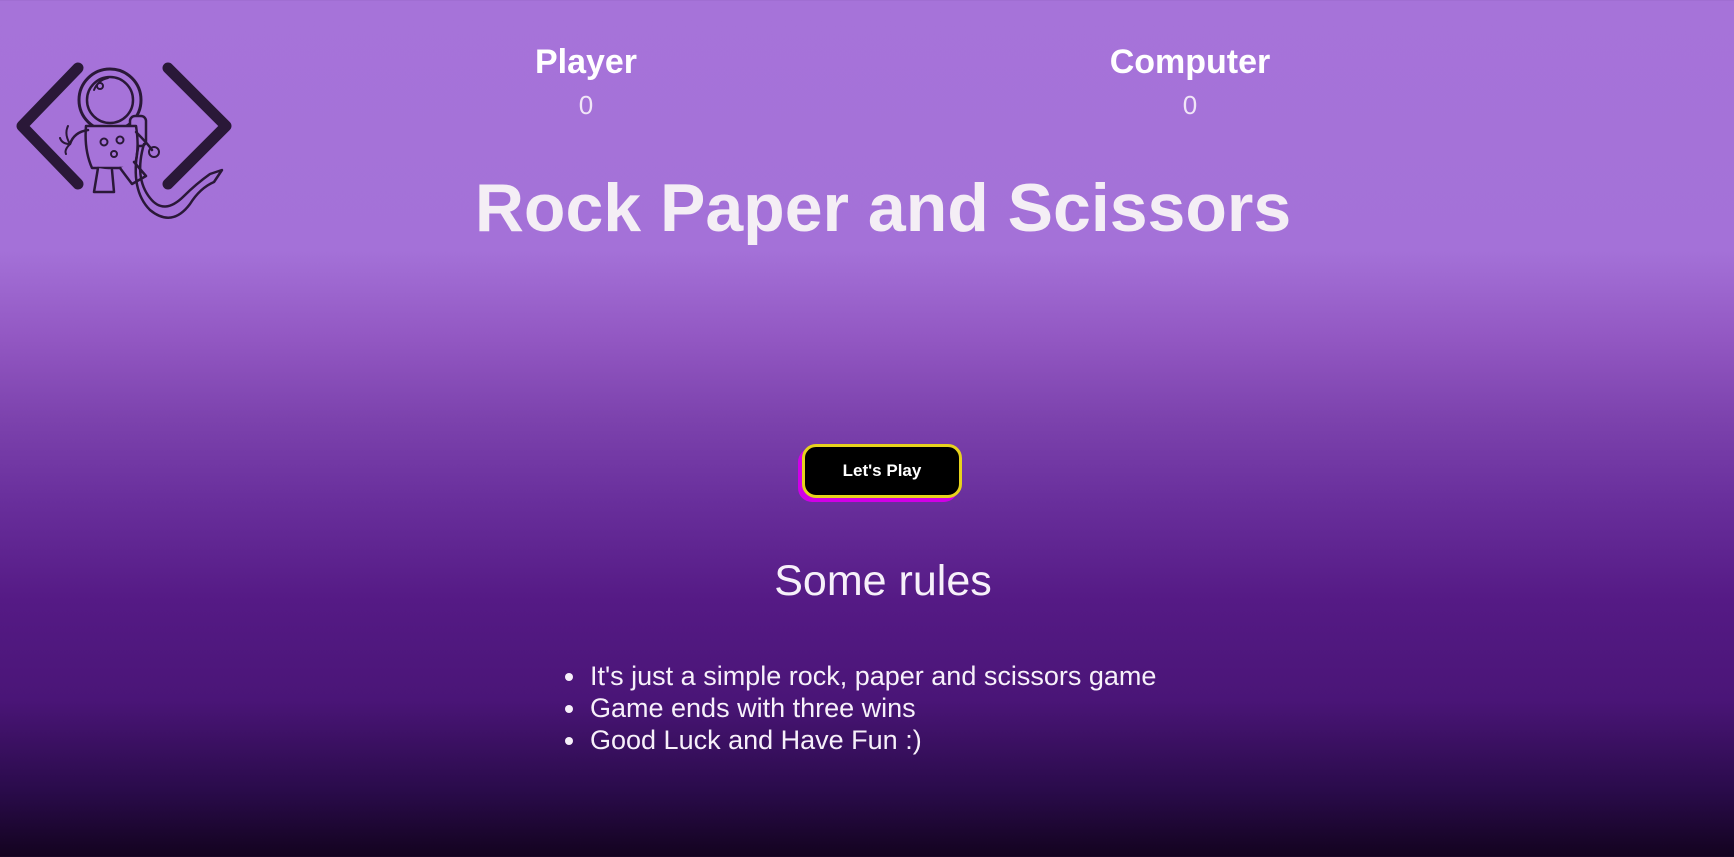 The width and height of the screenshot is (1734, 857). I want to click on player-score-panel: Player 0, so click(586, 80).